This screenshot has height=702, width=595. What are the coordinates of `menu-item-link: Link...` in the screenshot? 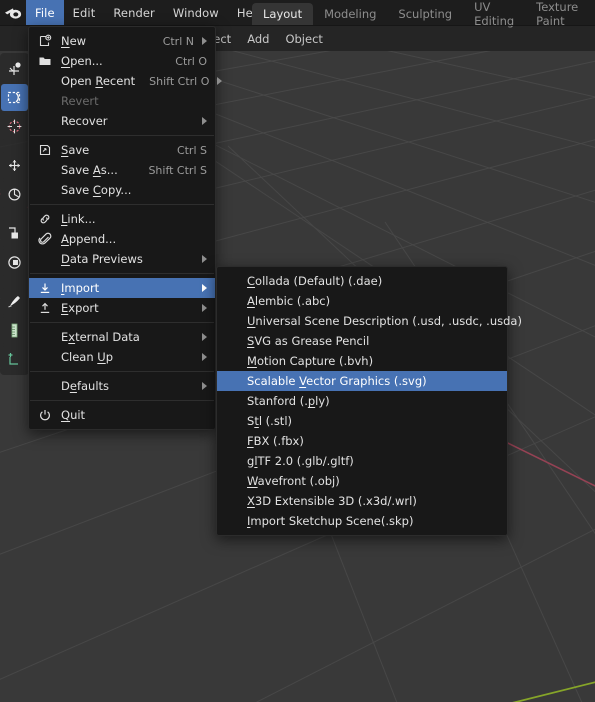 It's located at (122, 219).